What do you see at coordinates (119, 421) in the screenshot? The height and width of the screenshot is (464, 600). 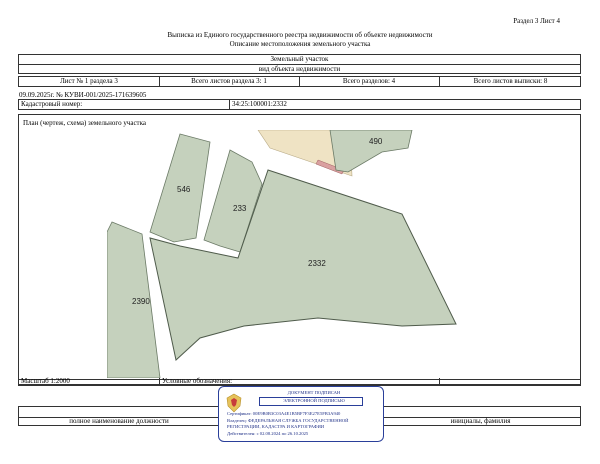 I see `position-caption: полное наименование должности` at bounding box center [119, 421].